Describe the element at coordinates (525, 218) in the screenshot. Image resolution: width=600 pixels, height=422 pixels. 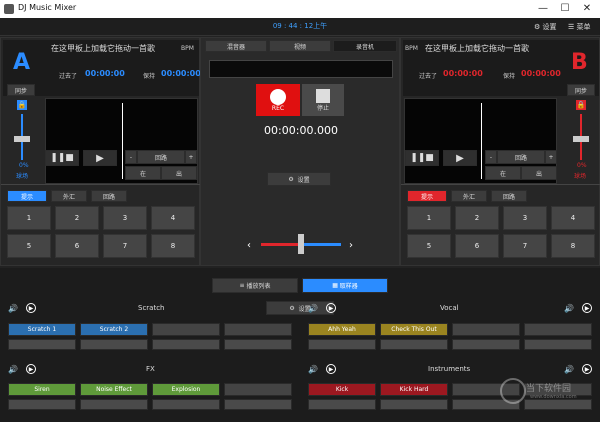
I see `deck-b-pad-3: 3` at that location.